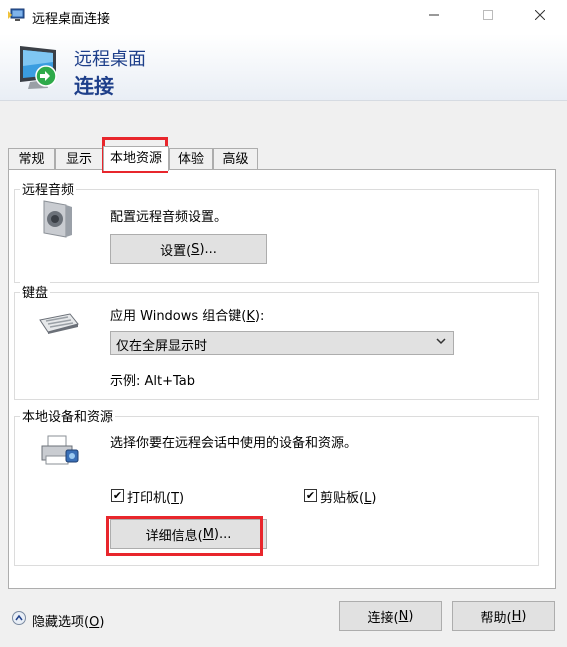 The image size is (567, 647). Describe the element at coordinates (403, 616) in the screenshot. I see `connect-accesskey: N` at that location.